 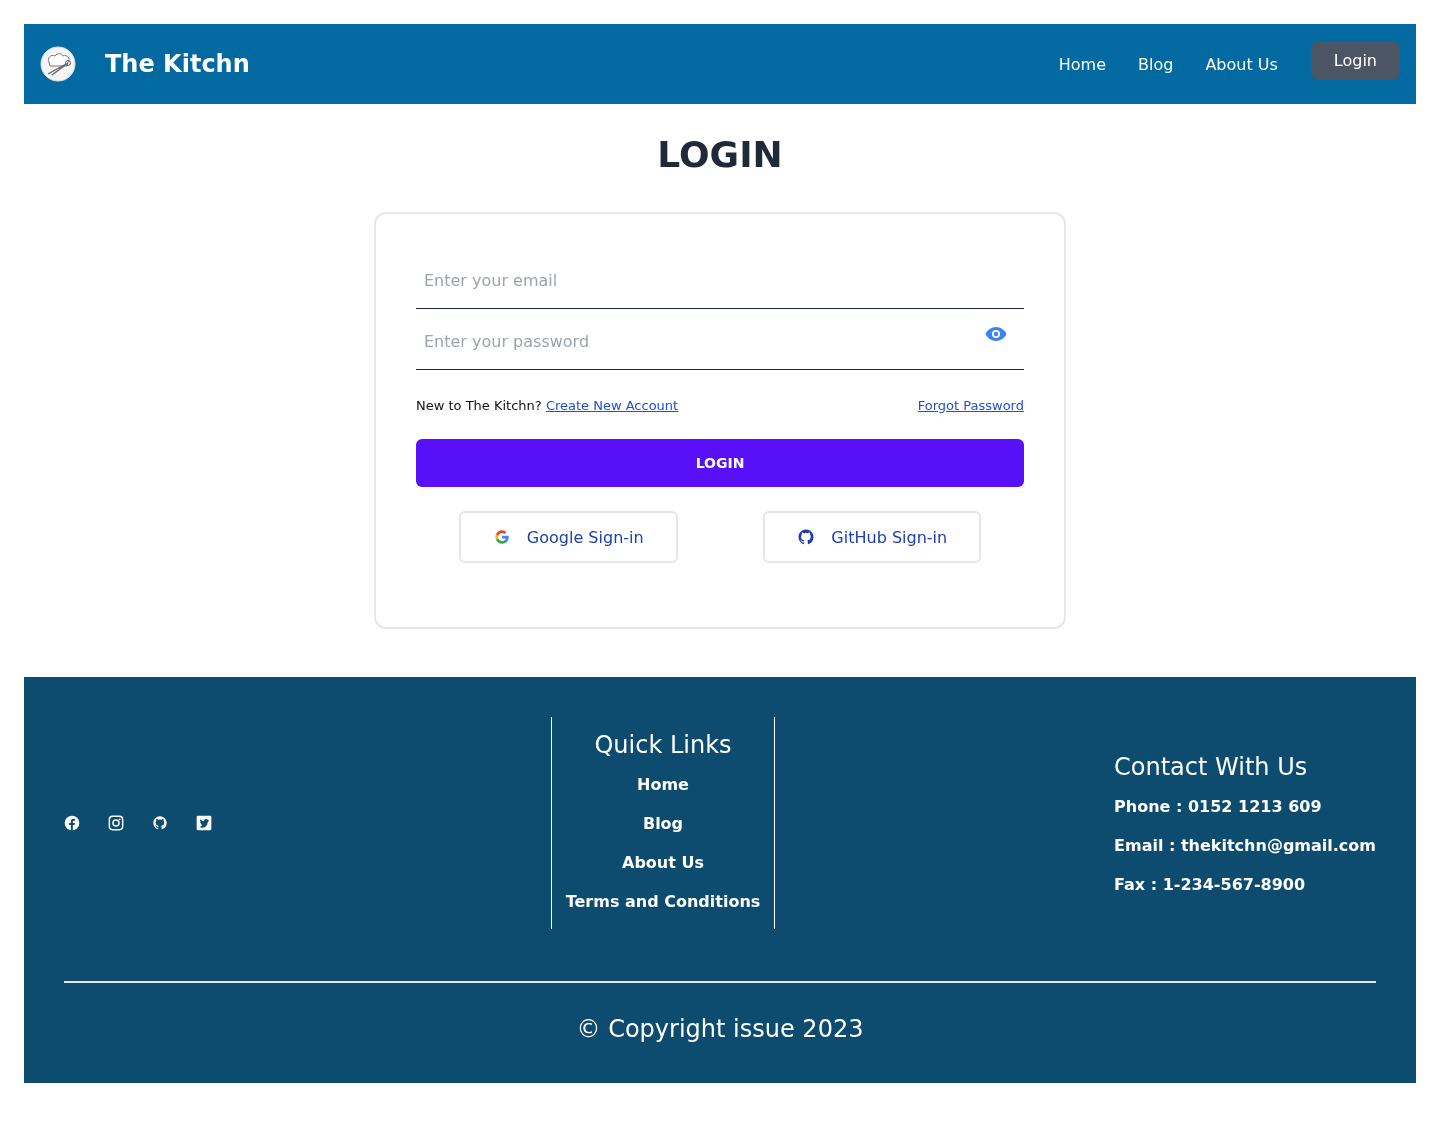 What do you see at coordinates (720, 280) in the screenshot?
I see `email-field: Enter your email` at bounding box center [720, 280].